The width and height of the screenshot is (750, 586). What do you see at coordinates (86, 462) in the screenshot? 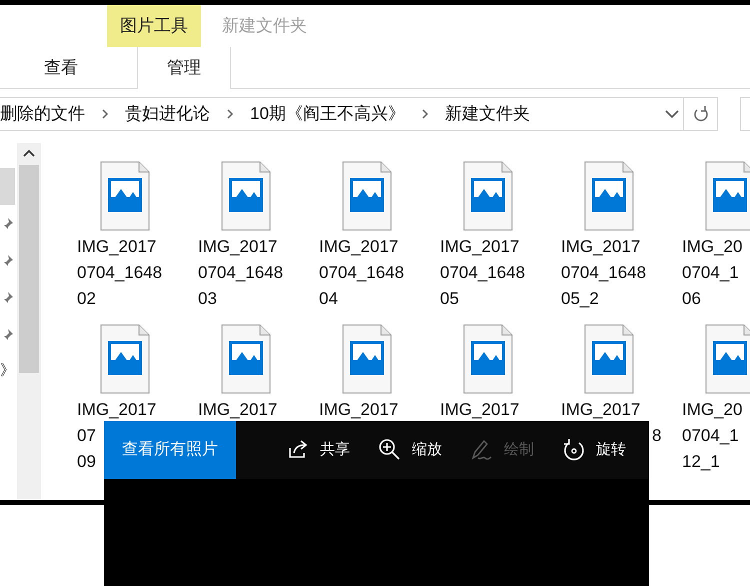
I see `file-name: 09` at bounding box center [86, 462].